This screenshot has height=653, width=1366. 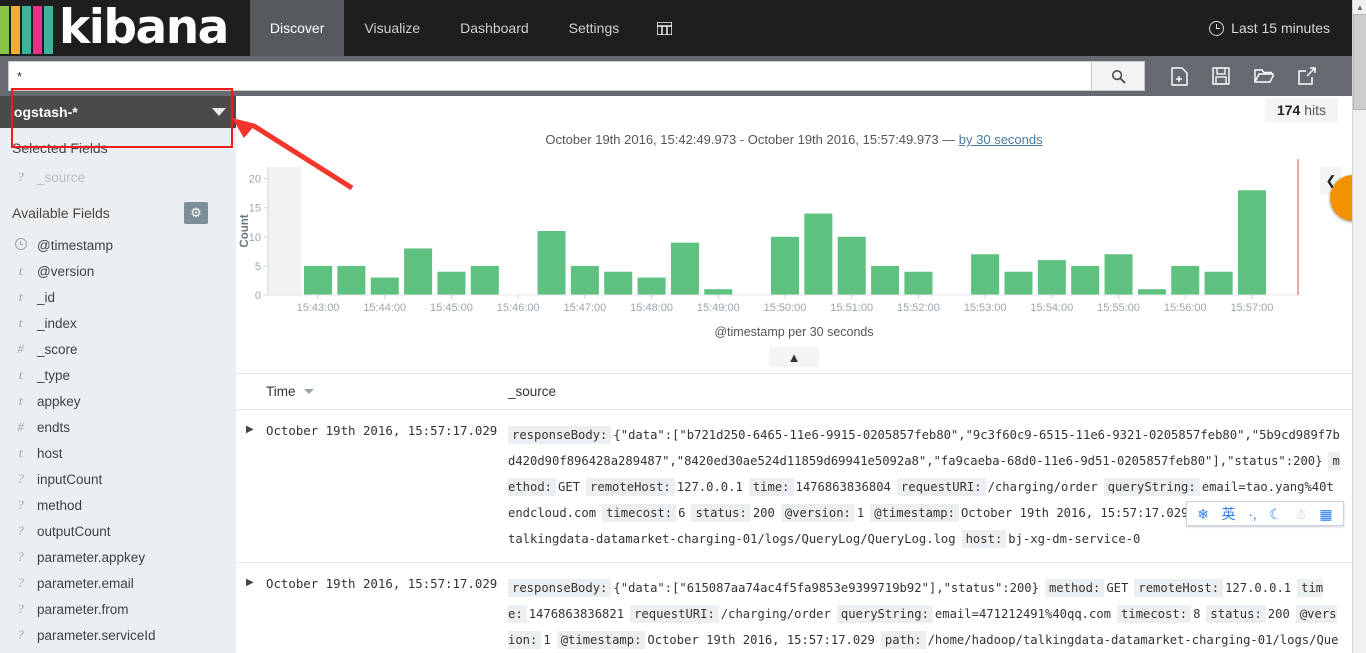 I want to click on paw-icon: ❄, so click(x=1203, y=514).